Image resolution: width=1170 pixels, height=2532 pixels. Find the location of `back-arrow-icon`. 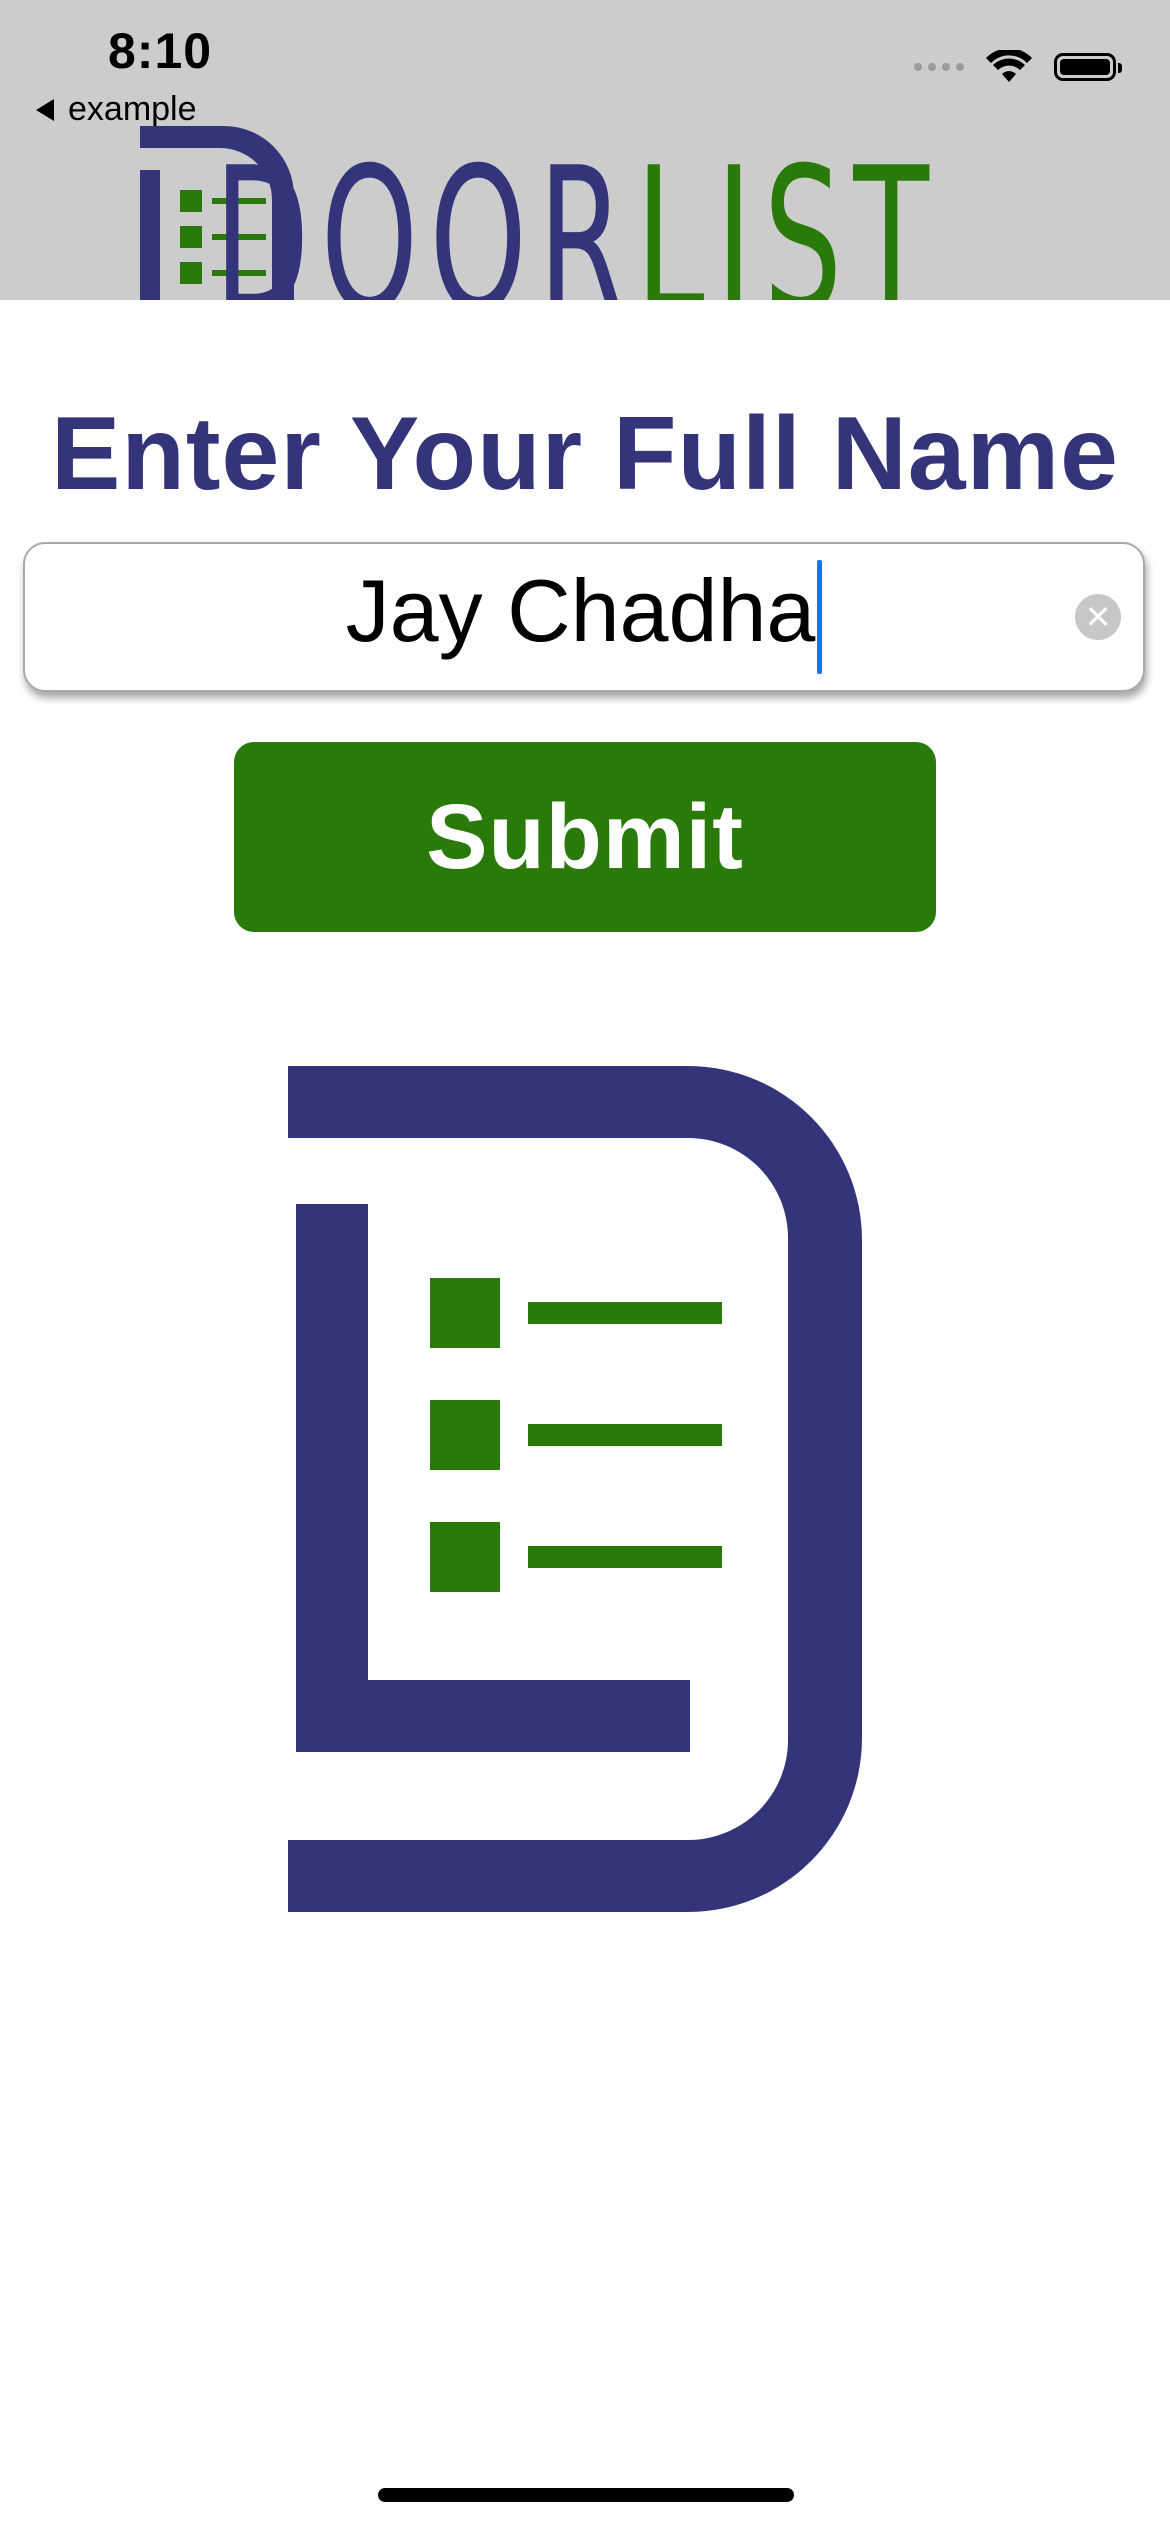

back-arrow-icon is located at coordinates (45, 109).